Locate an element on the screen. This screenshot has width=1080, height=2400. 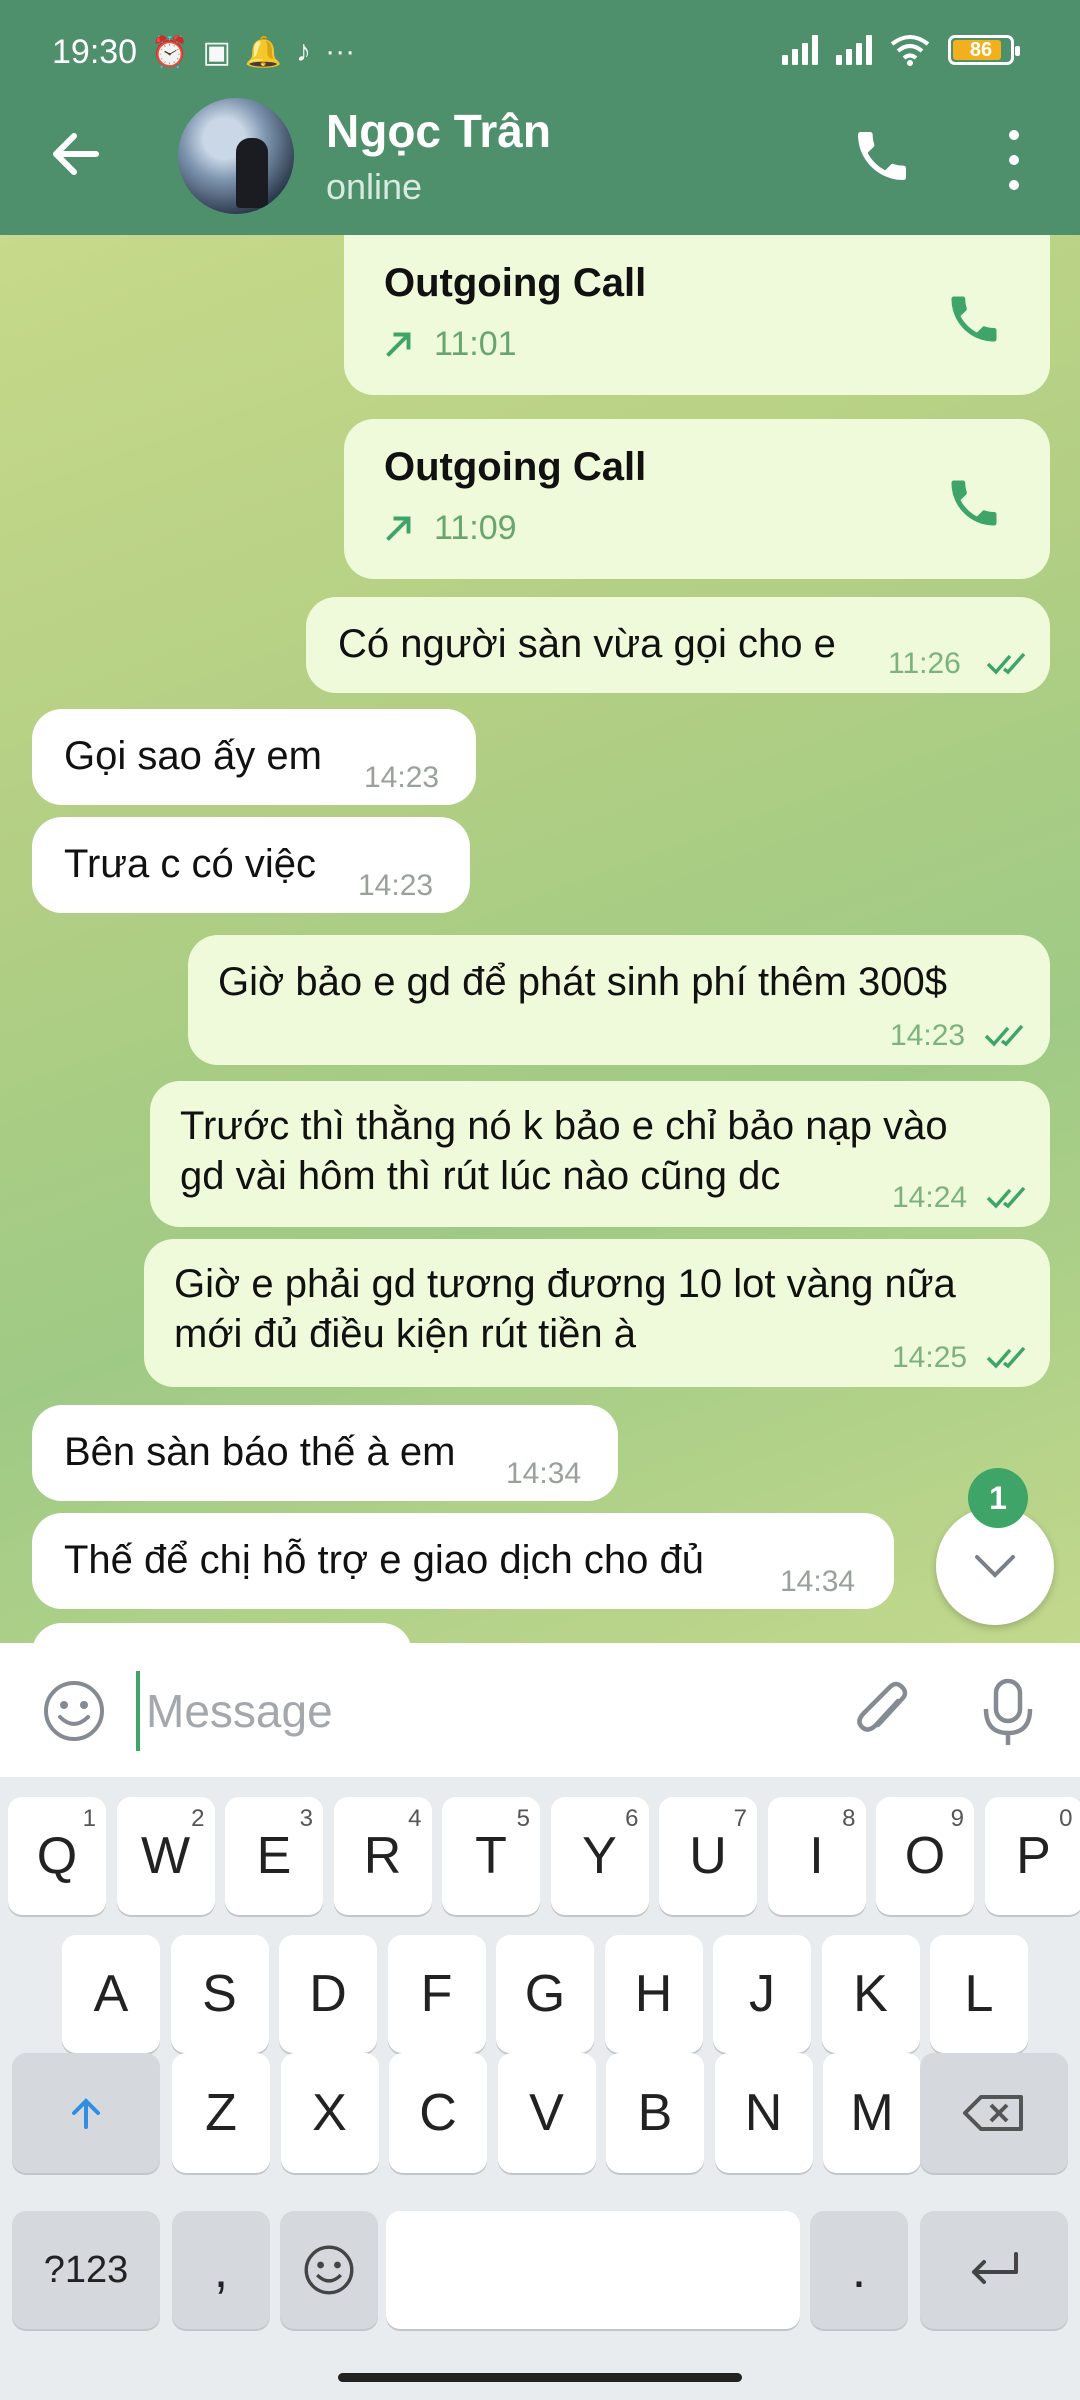
enter-key is located at coordinates (994, 2270).